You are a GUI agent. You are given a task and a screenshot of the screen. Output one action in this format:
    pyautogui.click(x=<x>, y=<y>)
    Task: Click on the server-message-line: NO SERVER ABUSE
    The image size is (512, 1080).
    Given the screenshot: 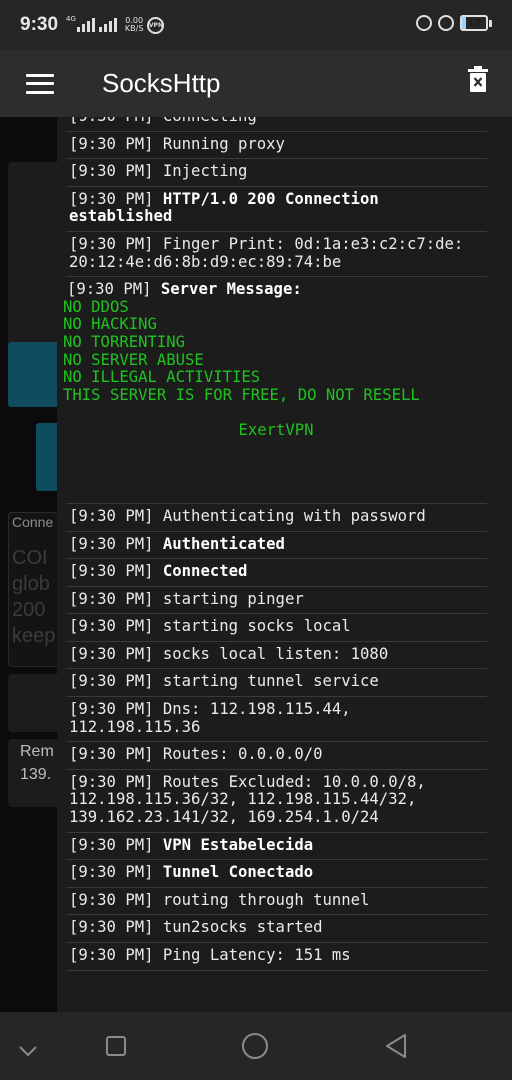 What is the action you would take?
    pyautogui.click(x=133, y=359)
    